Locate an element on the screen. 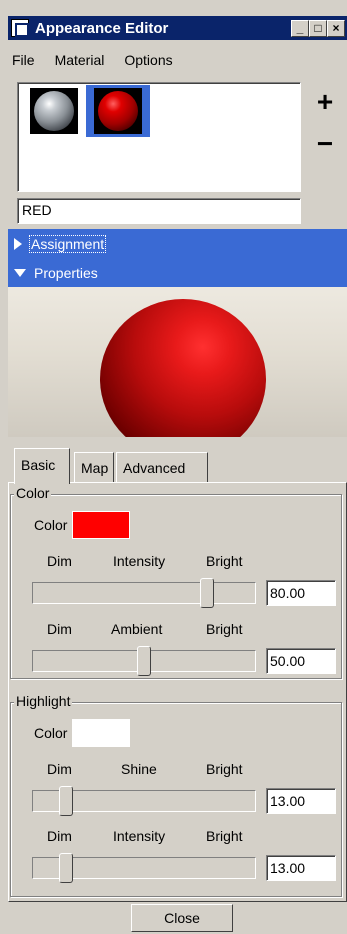 The image size is (347, 934). material-list is located at coordinates (159, 137).